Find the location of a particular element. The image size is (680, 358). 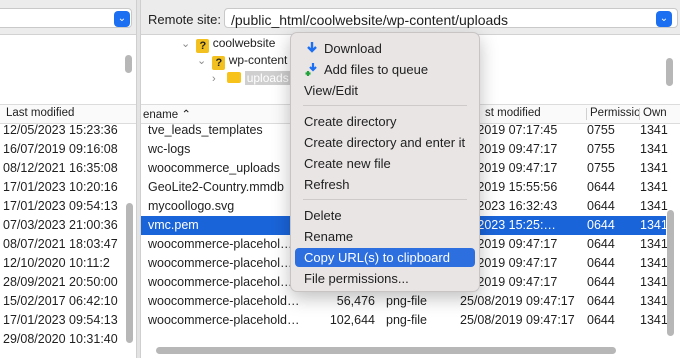

local-table-row: 17/01/2023 10:20:16 is located at coordinates (62, 187).